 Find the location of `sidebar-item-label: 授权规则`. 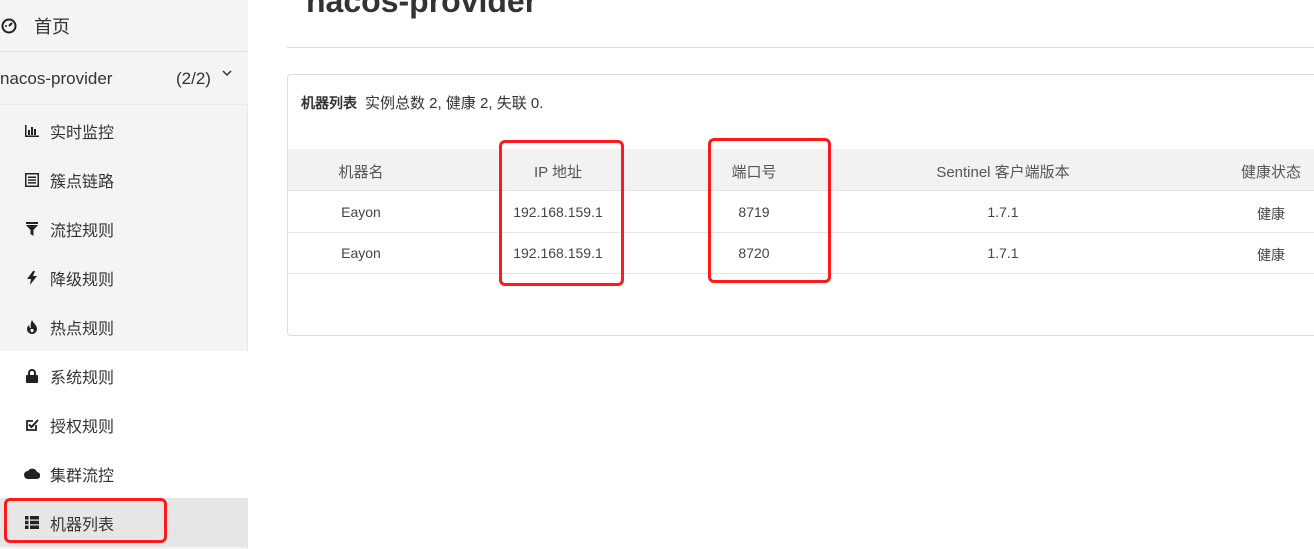

sidebar-item-label: 授权规则 is located at coordinates (82, 427).